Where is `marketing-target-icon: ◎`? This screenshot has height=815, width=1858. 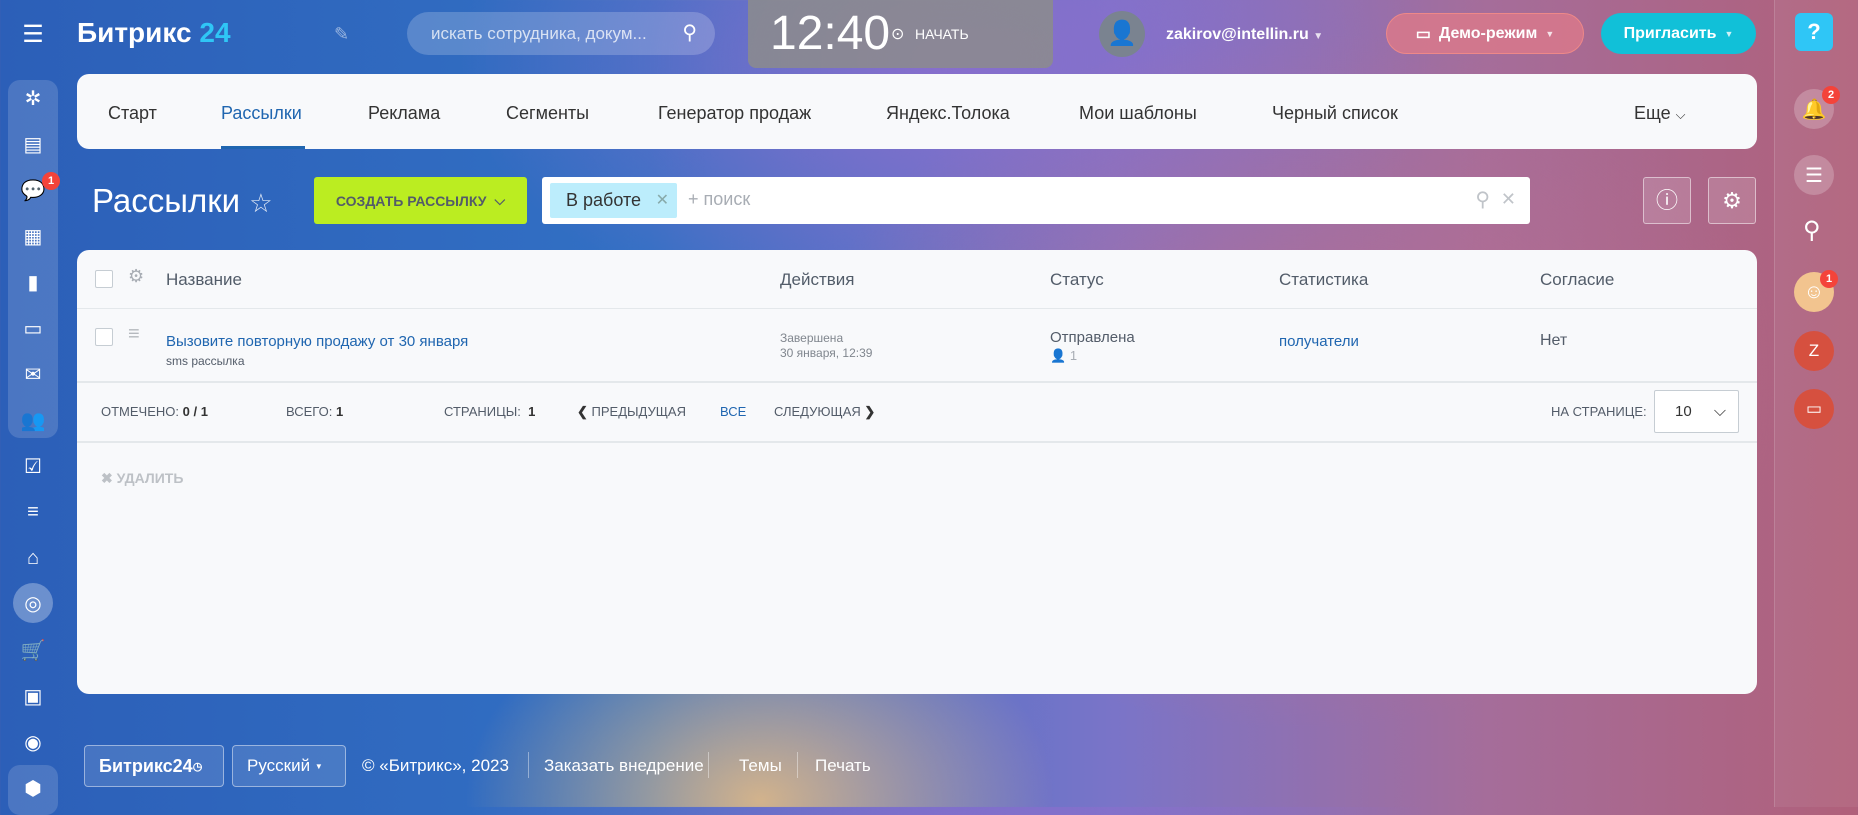 marketing-target-icon: ◎ is located at coordinates (33, 603).